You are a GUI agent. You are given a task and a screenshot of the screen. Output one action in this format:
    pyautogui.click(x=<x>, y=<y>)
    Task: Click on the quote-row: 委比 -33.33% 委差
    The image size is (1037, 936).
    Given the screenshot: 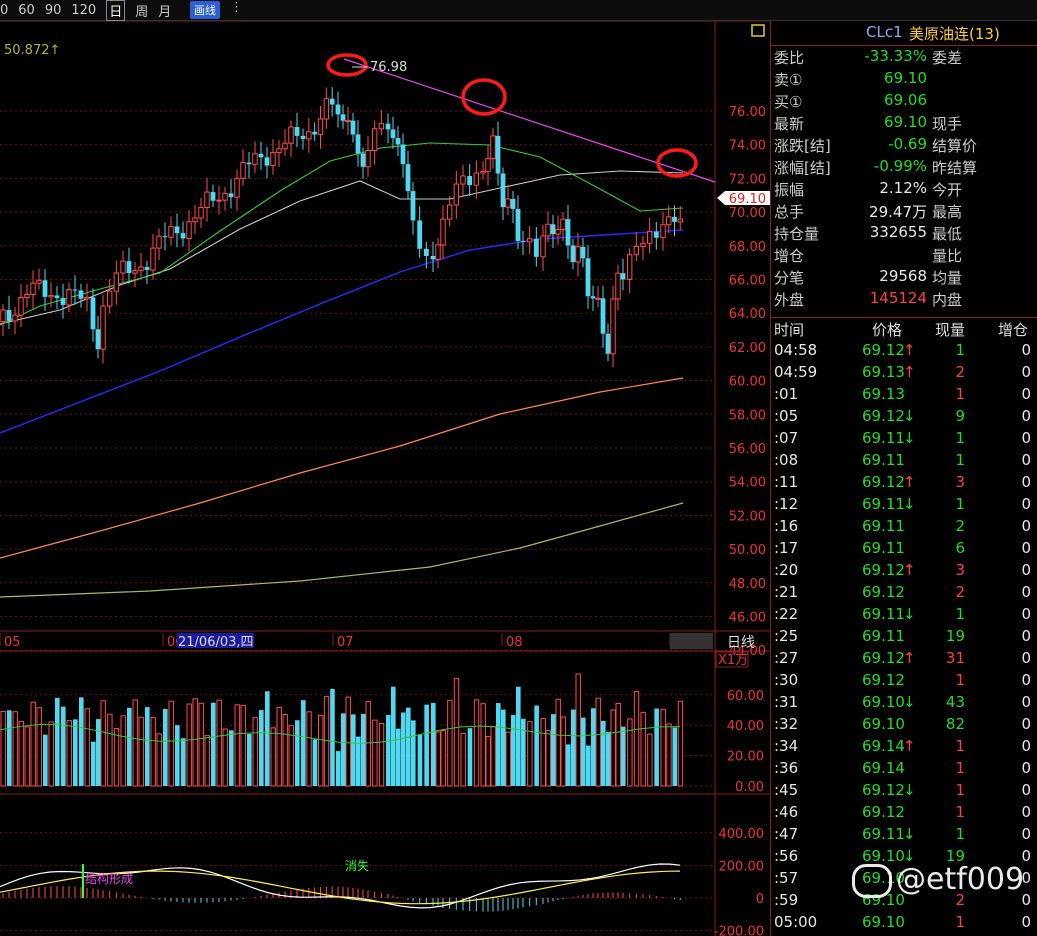 What is the action you would take?
    pyautogui.click(x=903, y=58)
    